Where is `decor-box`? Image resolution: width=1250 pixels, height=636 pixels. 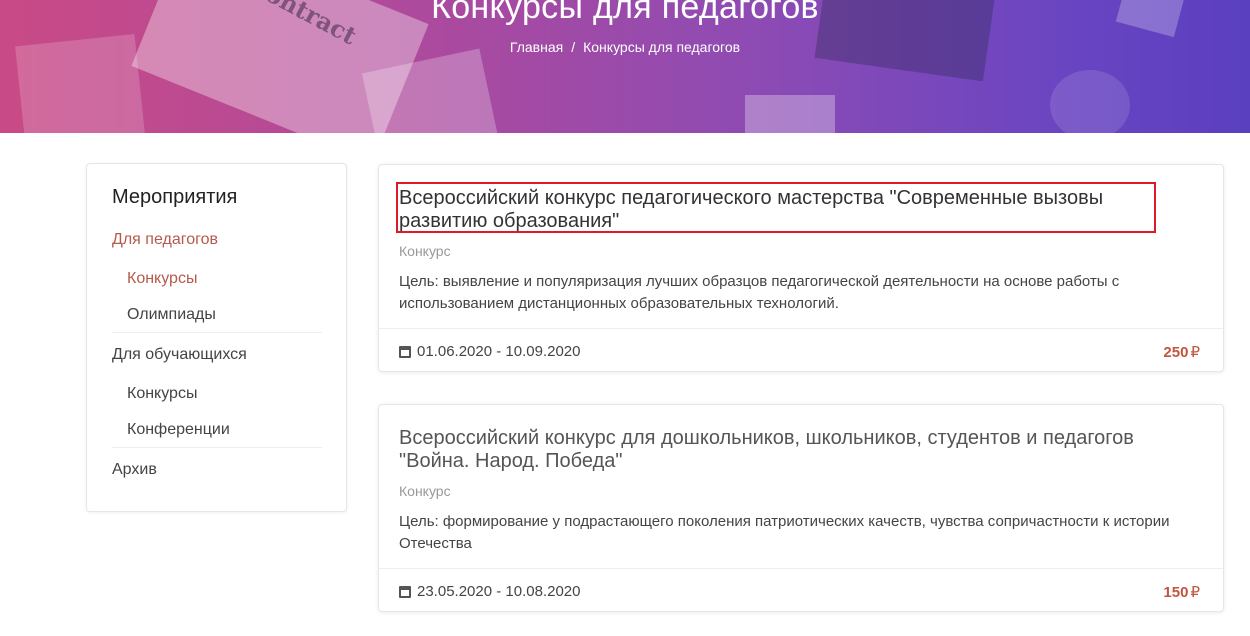 decor-box is located at coordinates (790, 114).